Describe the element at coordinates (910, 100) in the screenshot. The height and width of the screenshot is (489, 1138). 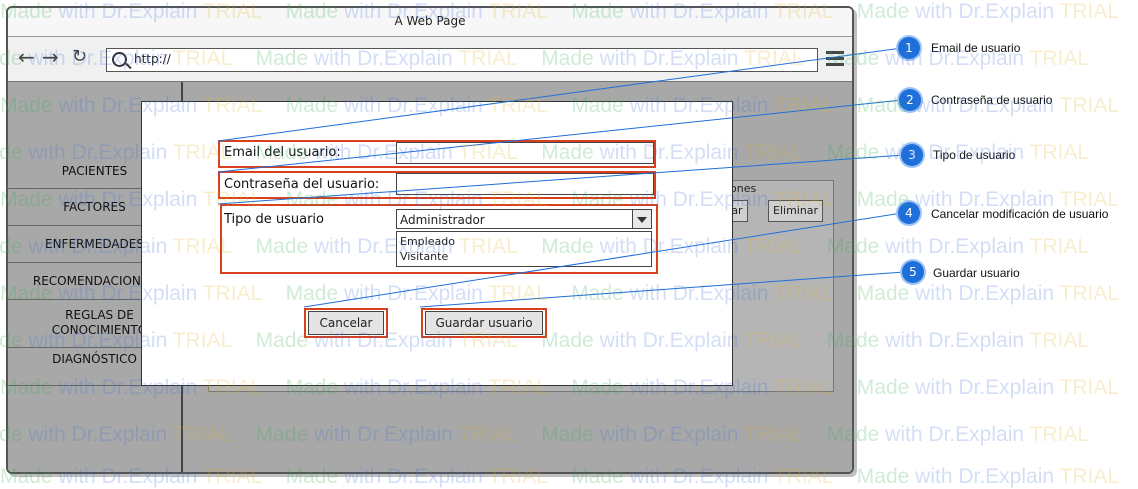
I see `callout-2-badge: 2` at that location.